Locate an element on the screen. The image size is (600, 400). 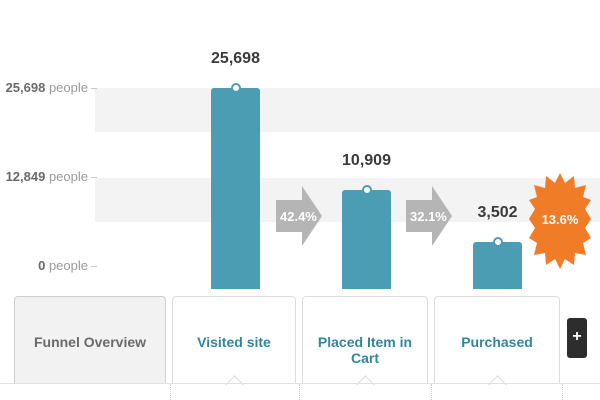
step-conversion-rate: 42.4% is located at coordinates (298, 216).